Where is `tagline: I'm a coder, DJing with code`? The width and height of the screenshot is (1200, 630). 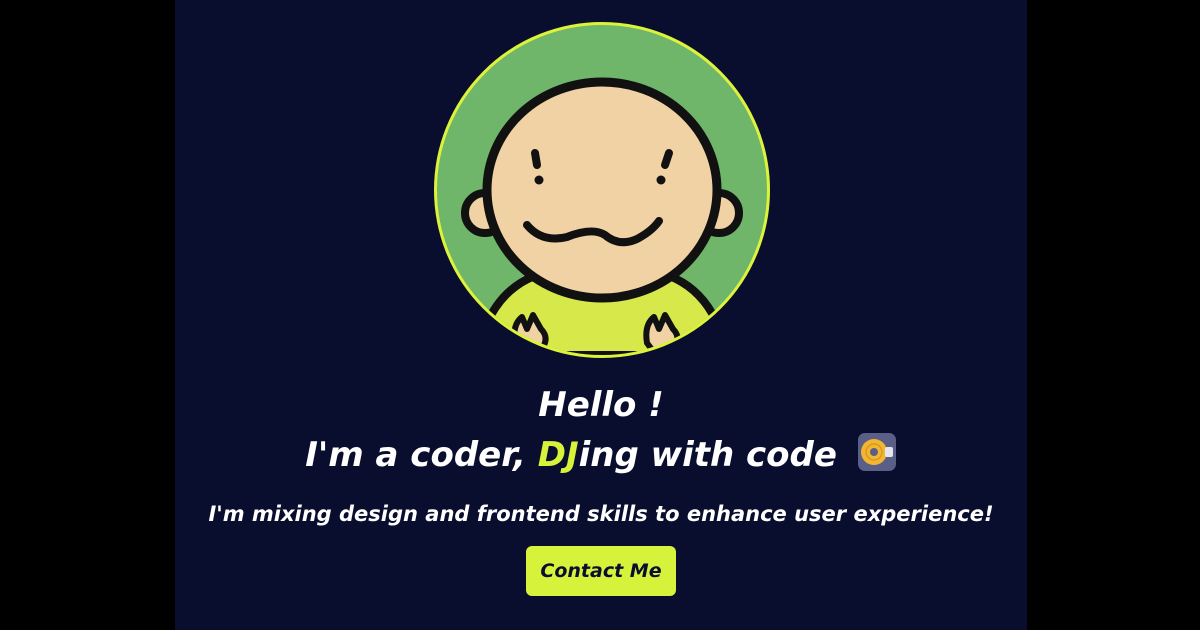
tagline: I'm a coder, DJing with code is located at coordinates (601, 453).